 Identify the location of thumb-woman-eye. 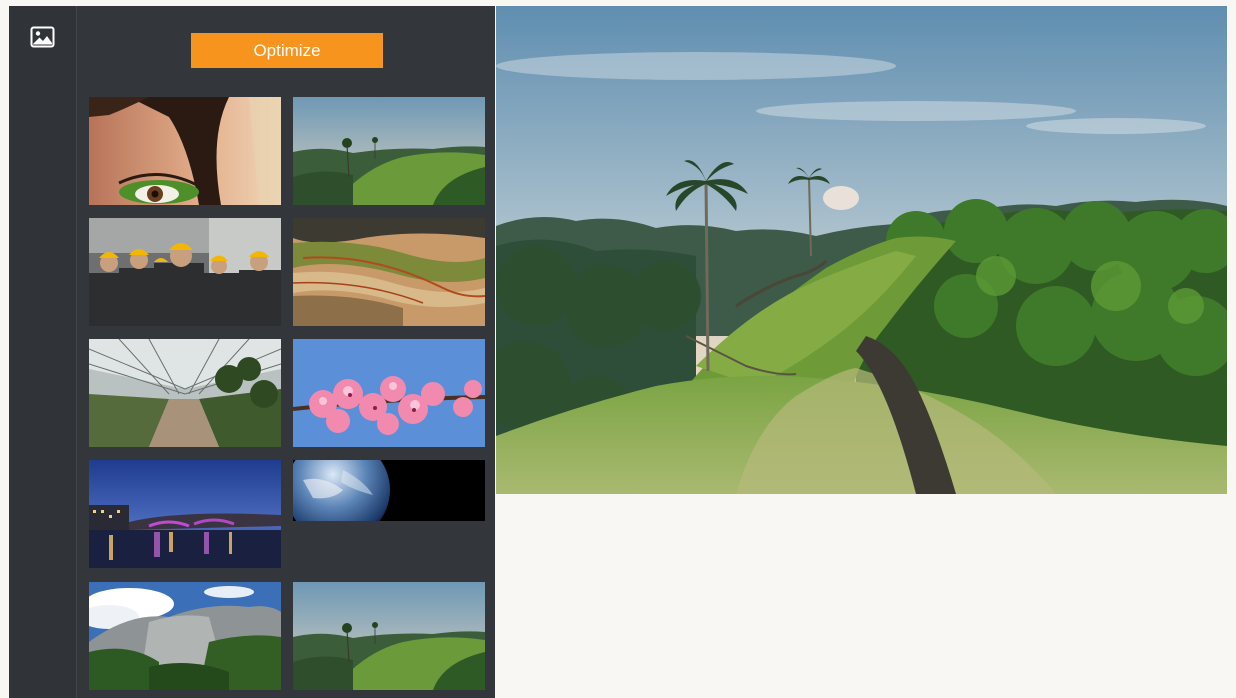
(185, 151).